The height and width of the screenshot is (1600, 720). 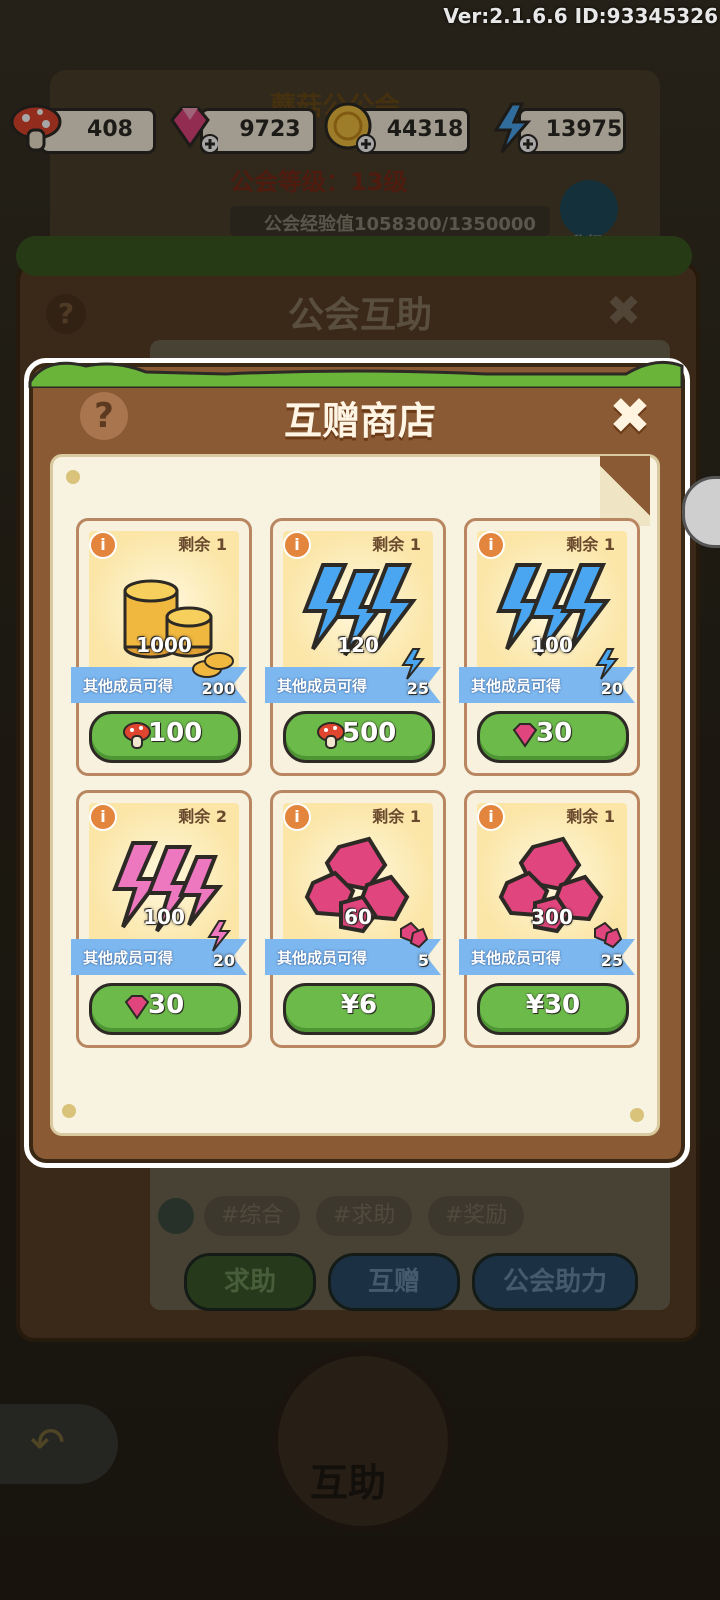 I want to click on price-label: 100, so click(x=175, y=733).